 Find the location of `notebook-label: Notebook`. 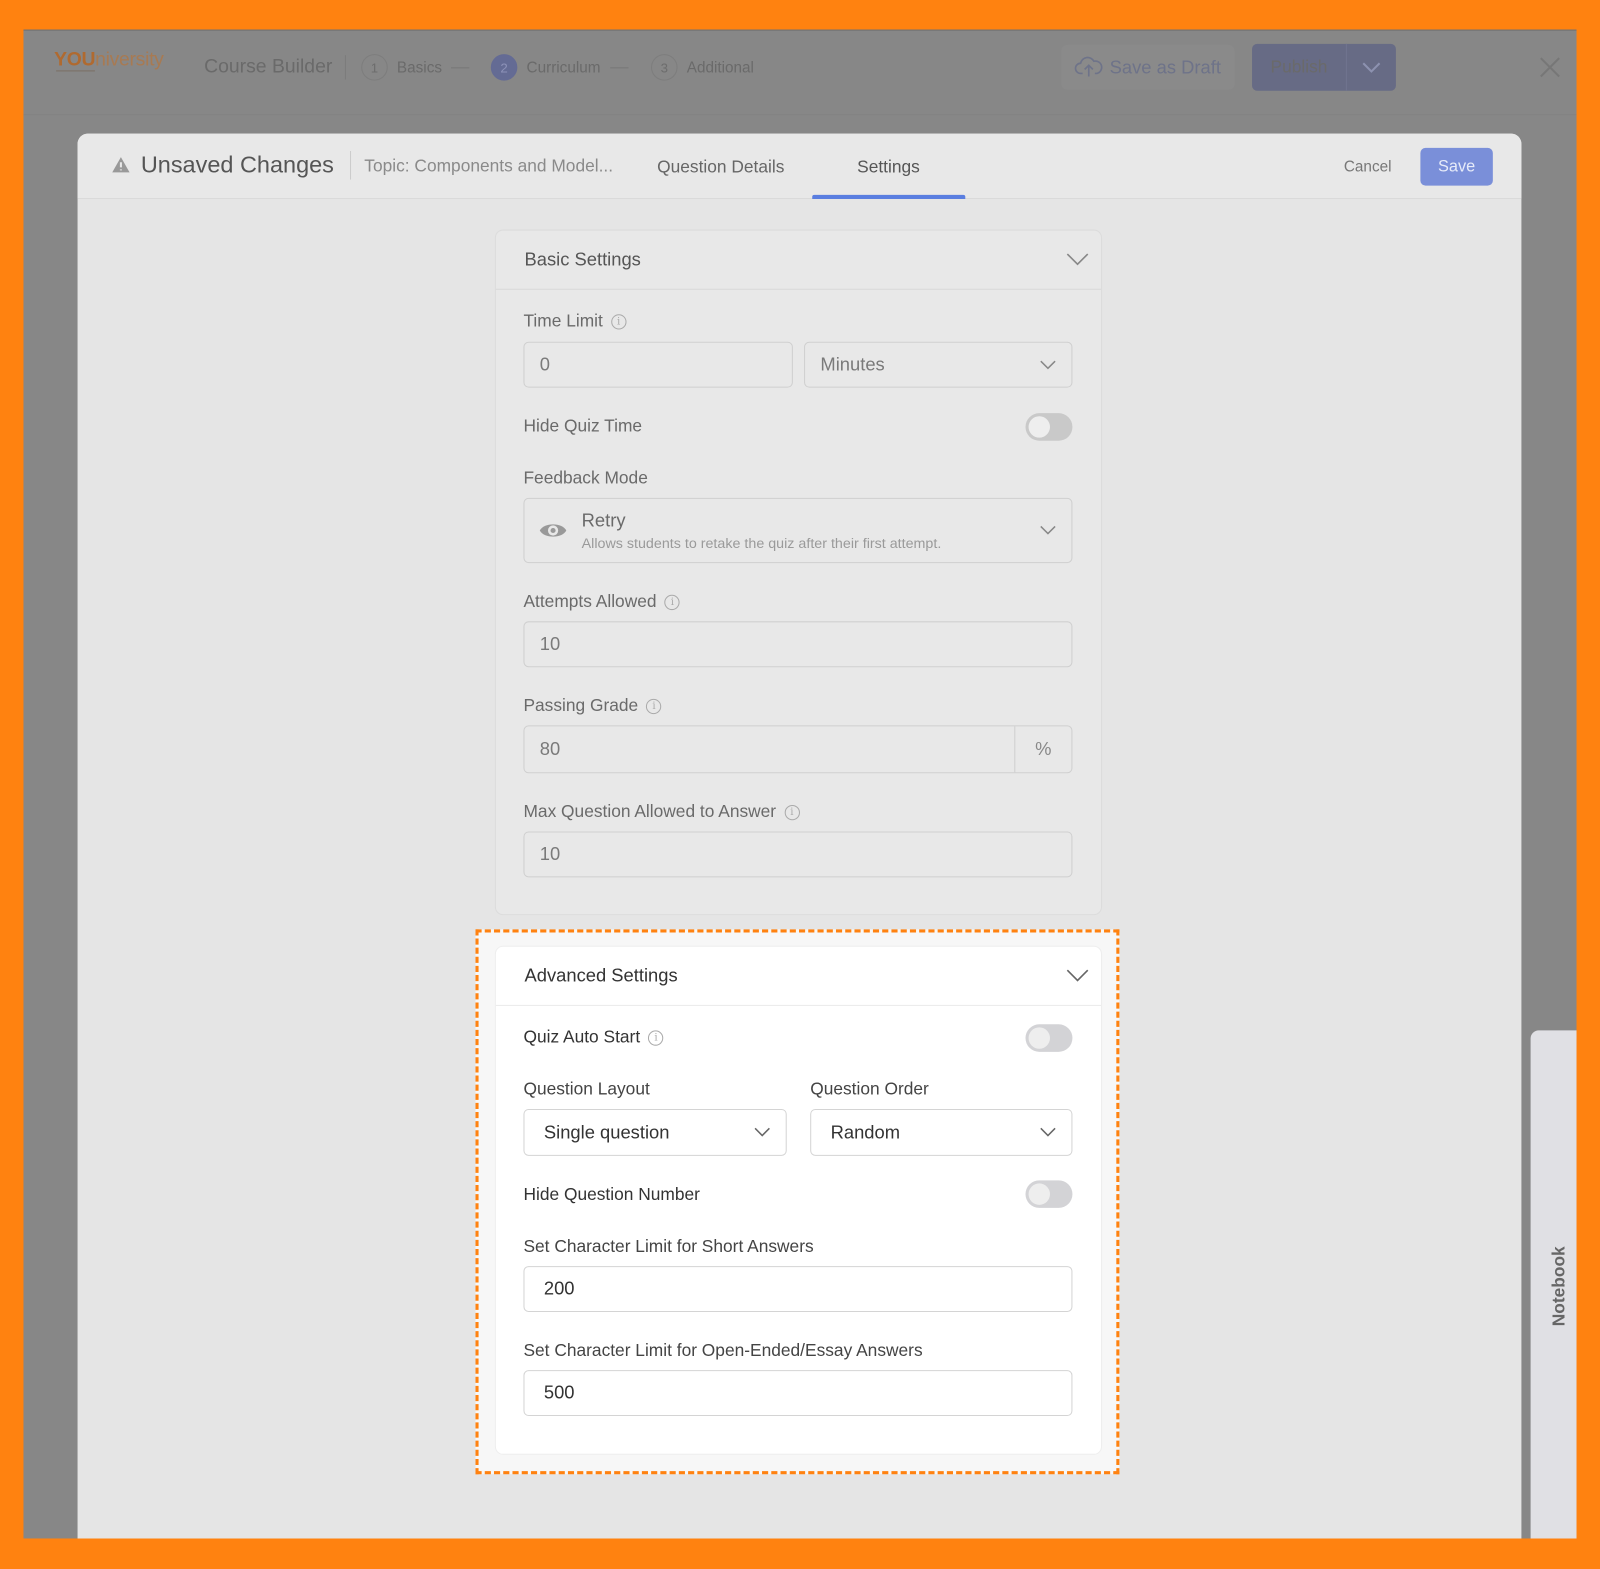

notebook-label: Notebook is located at coordinates (1558, 1286).